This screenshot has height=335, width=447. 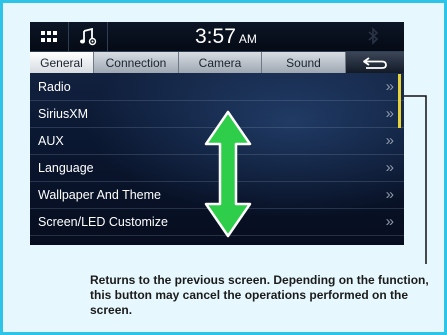 I want to click on clock: 3:57 AM, so click(x=226, y=38).